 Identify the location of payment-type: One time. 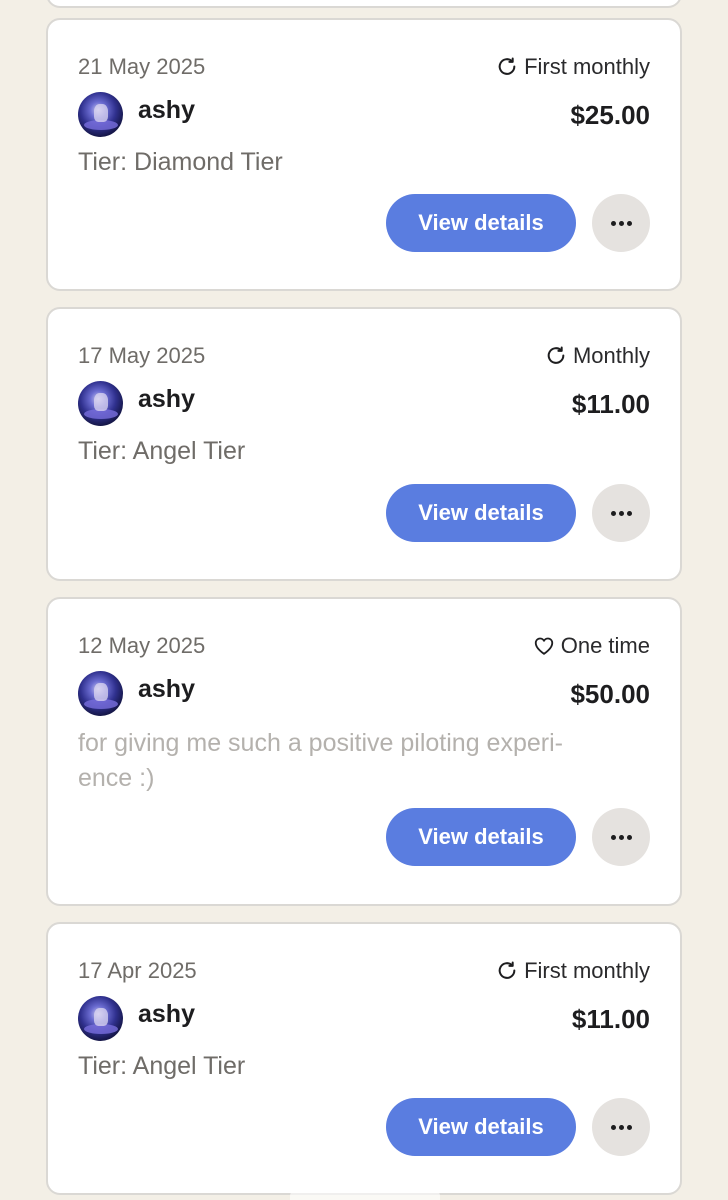
(591, 646).